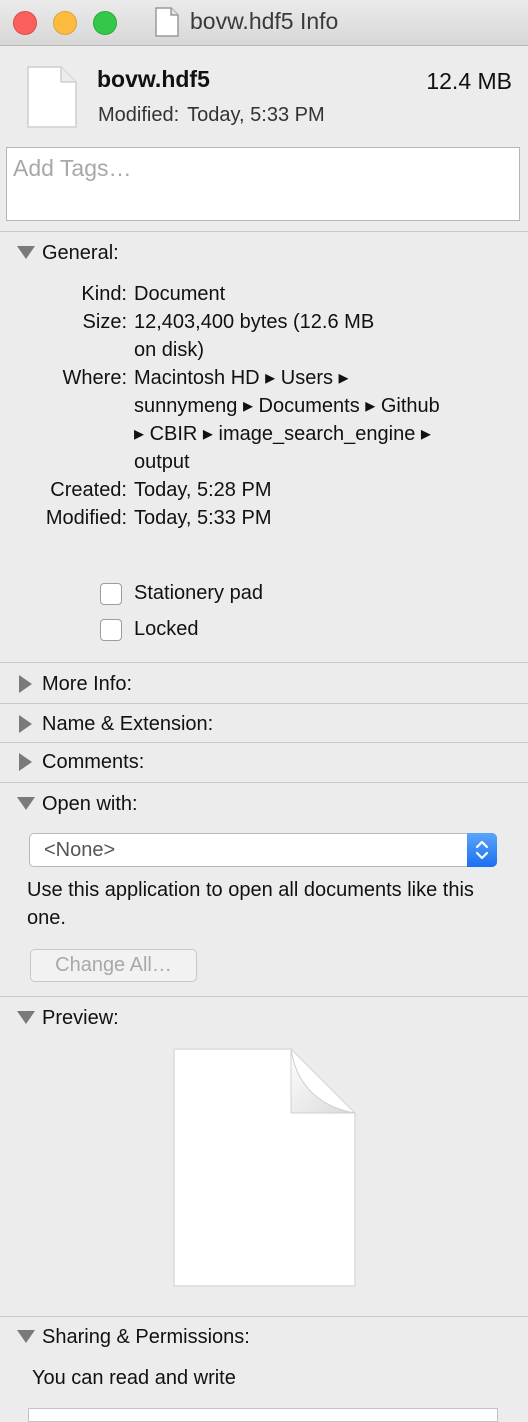 Image resolution: width=528 pixels, height=1422 pixels. I want to click on where-line2: sunnymeng ▸ Documents ▸ Github, so click(287, 406).